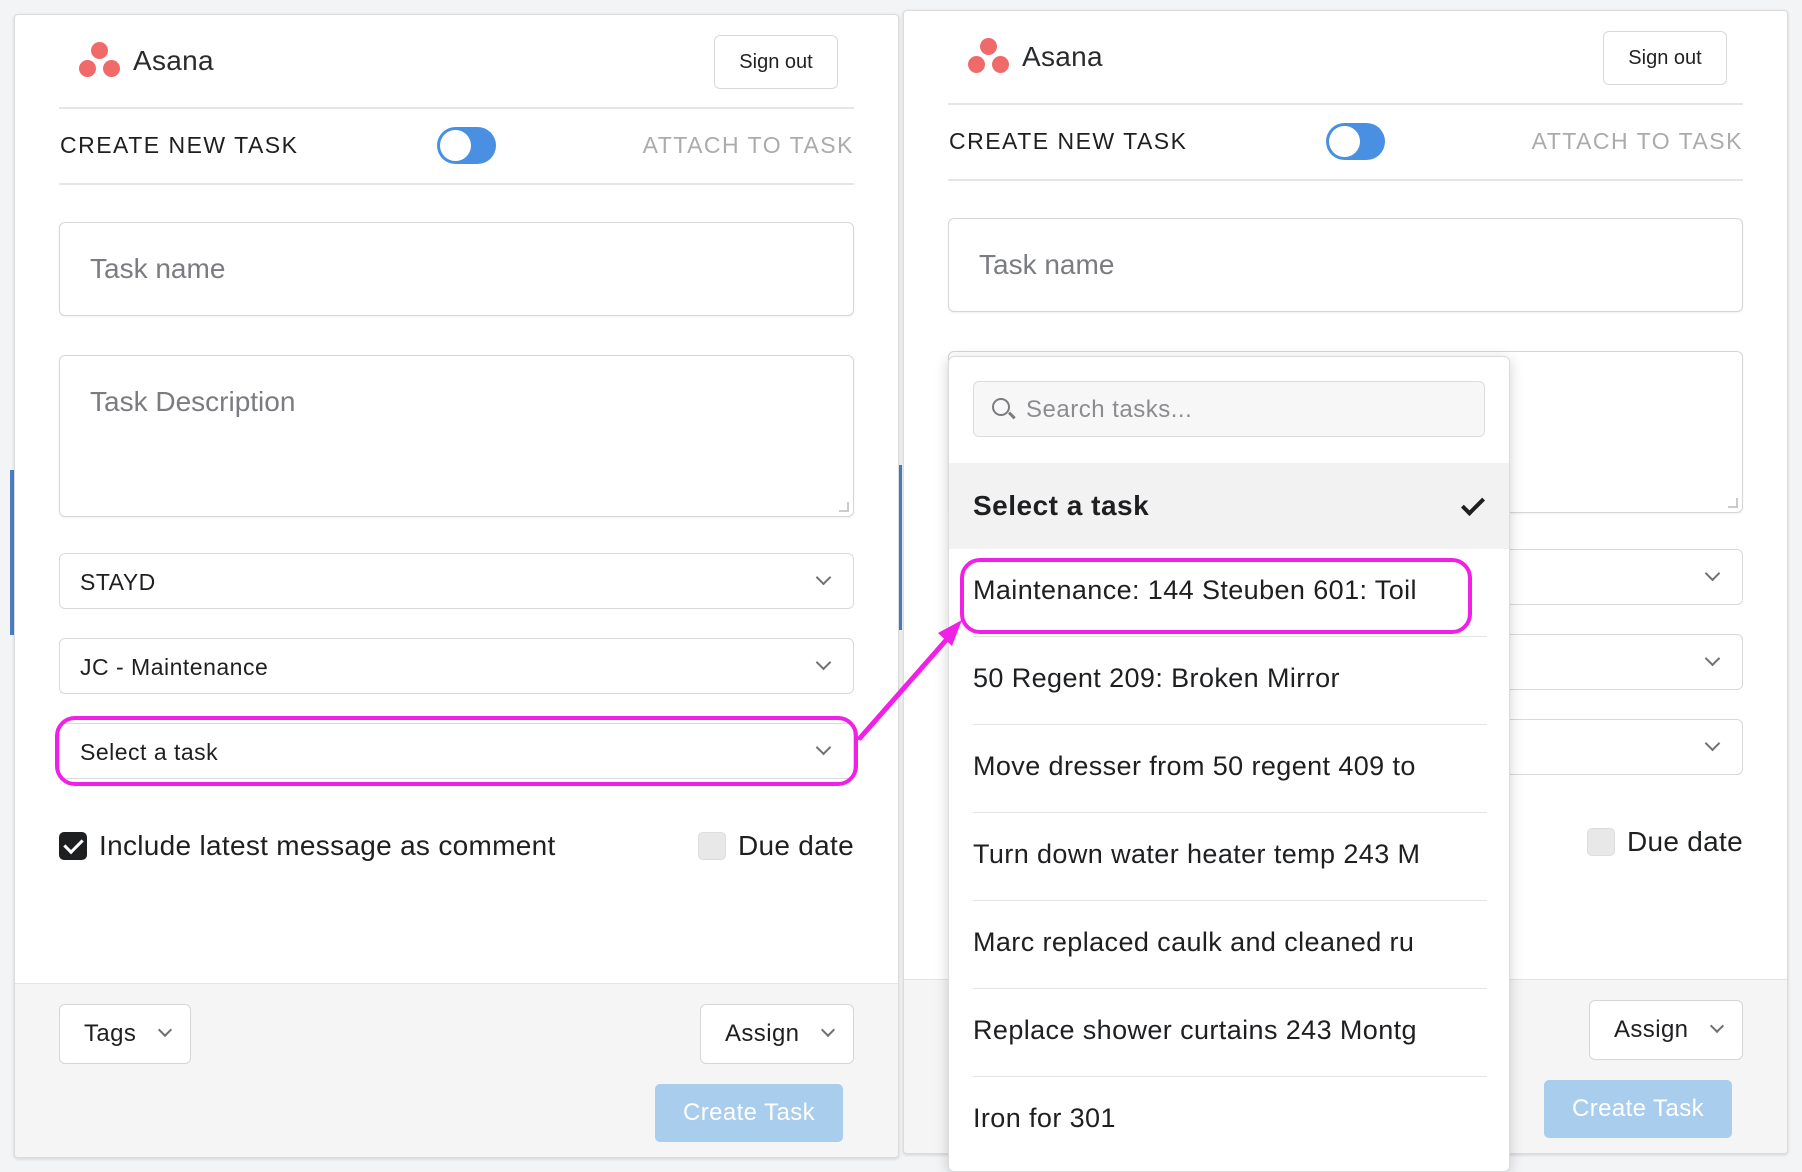  Describe the element at coordinates (73, 846) in the screenshot. I see `include-comment-checkbox` at that location.